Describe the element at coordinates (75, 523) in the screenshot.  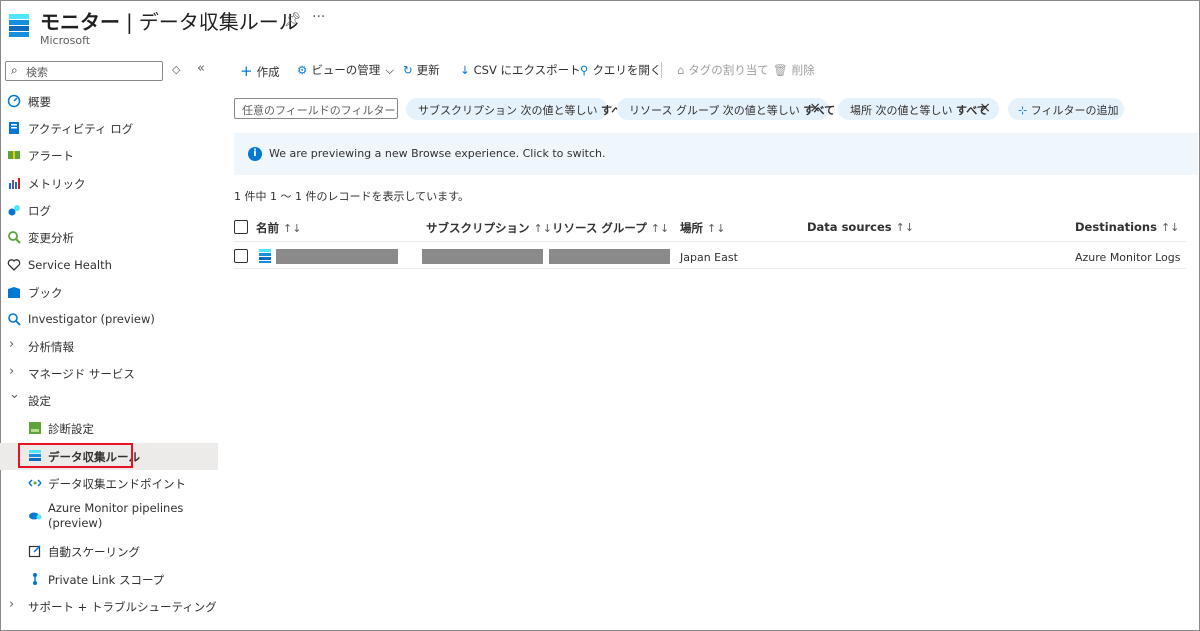
I see `sidebar-item-label-line2: (preview)` at that location.